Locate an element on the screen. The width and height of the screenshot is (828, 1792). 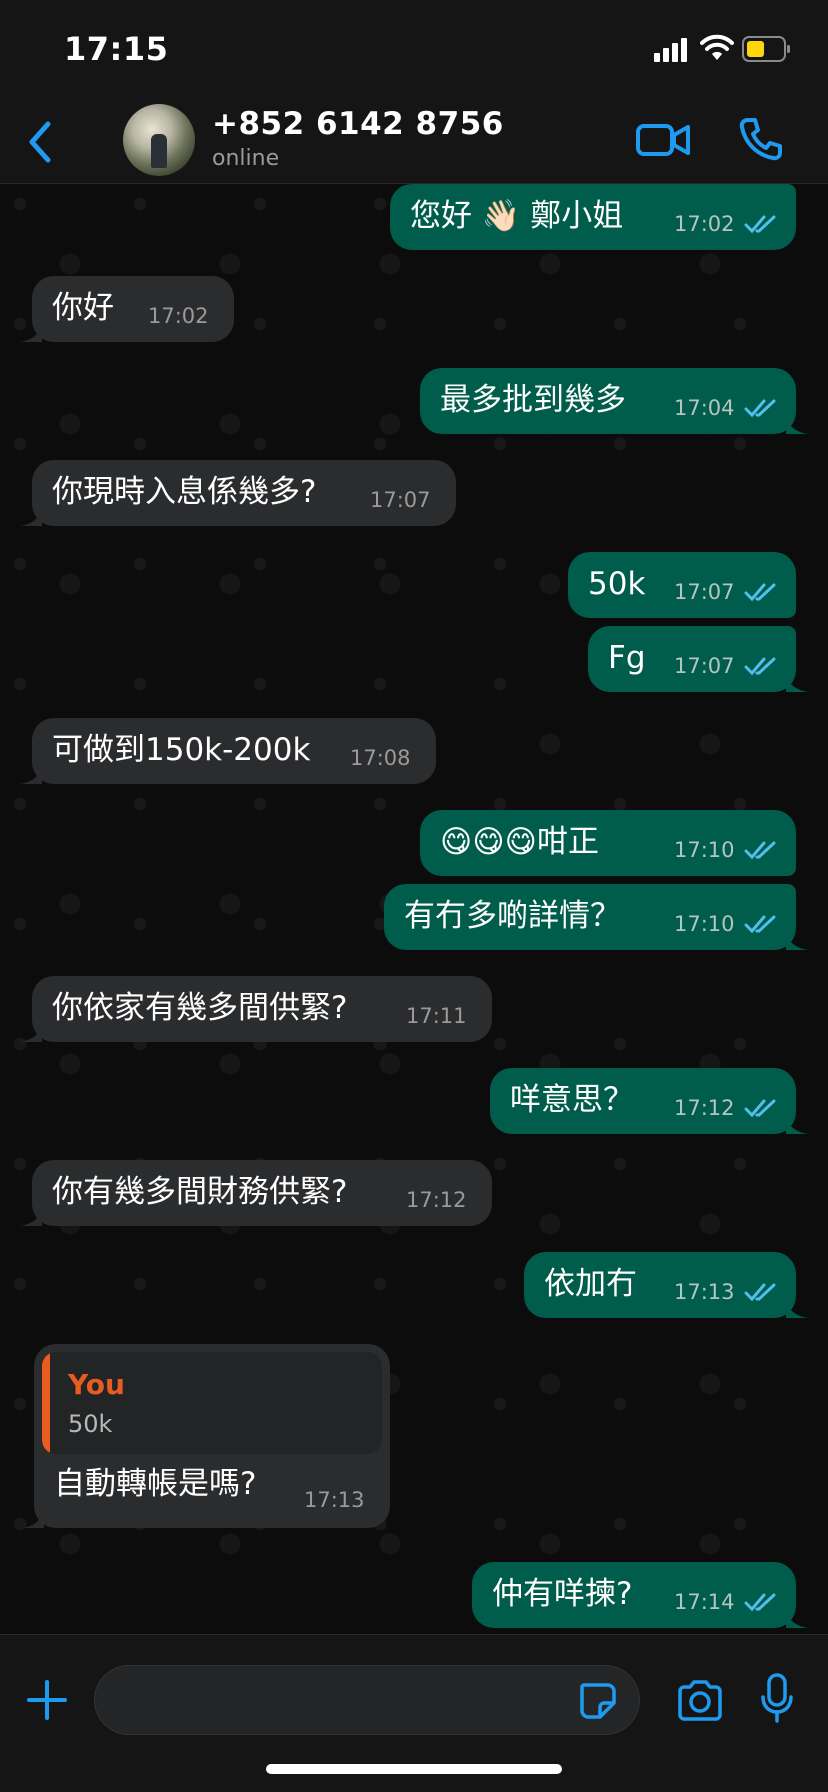
message-text: 可做到150k-200k is located at coordinates (181, 750).